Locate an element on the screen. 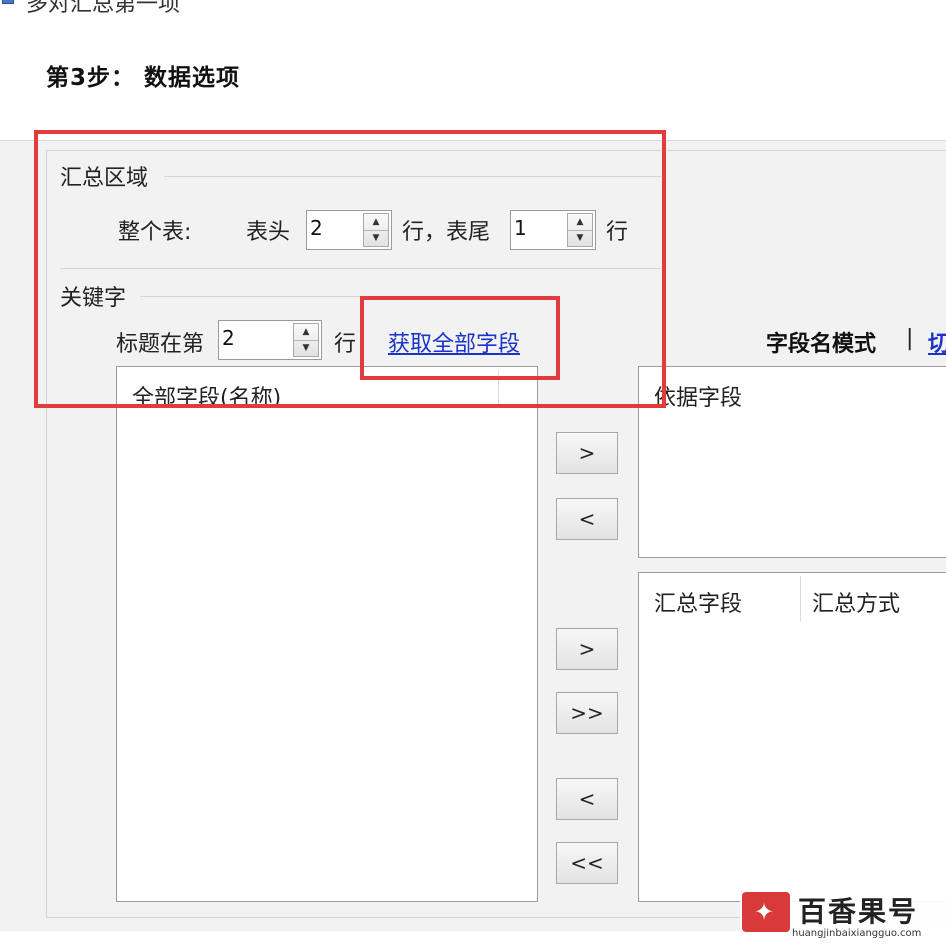  get-all-fields-link: 获取全部字段 is located at coordinates (454, 342).